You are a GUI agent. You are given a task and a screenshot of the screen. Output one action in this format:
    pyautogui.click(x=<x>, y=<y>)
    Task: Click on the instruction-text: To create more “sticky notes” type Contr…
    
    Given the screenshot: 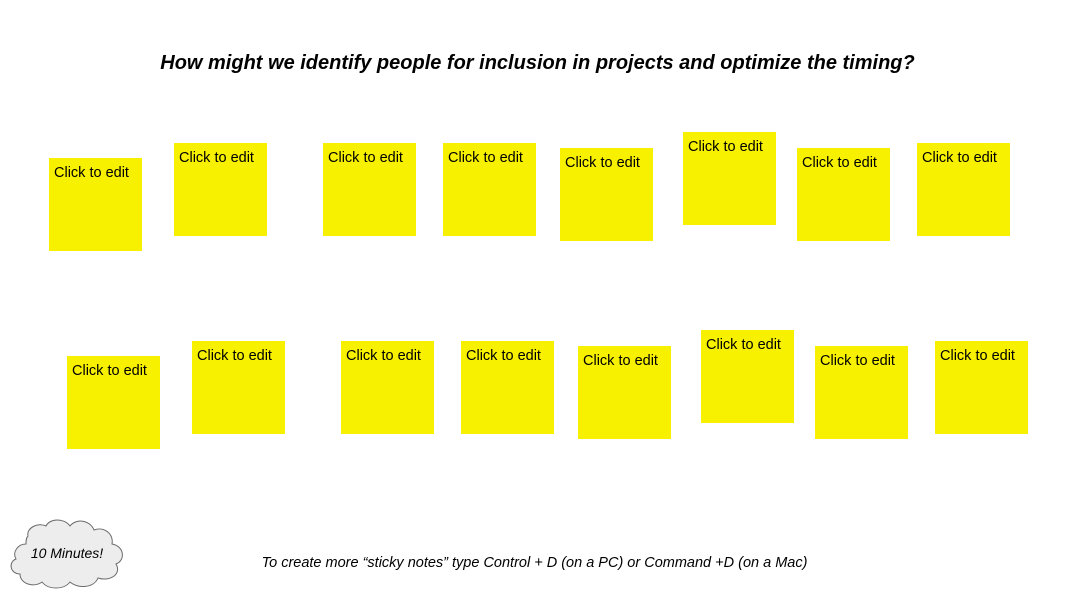 What is the action you would take?
    pyautogui.click(x=537, y=563)
    